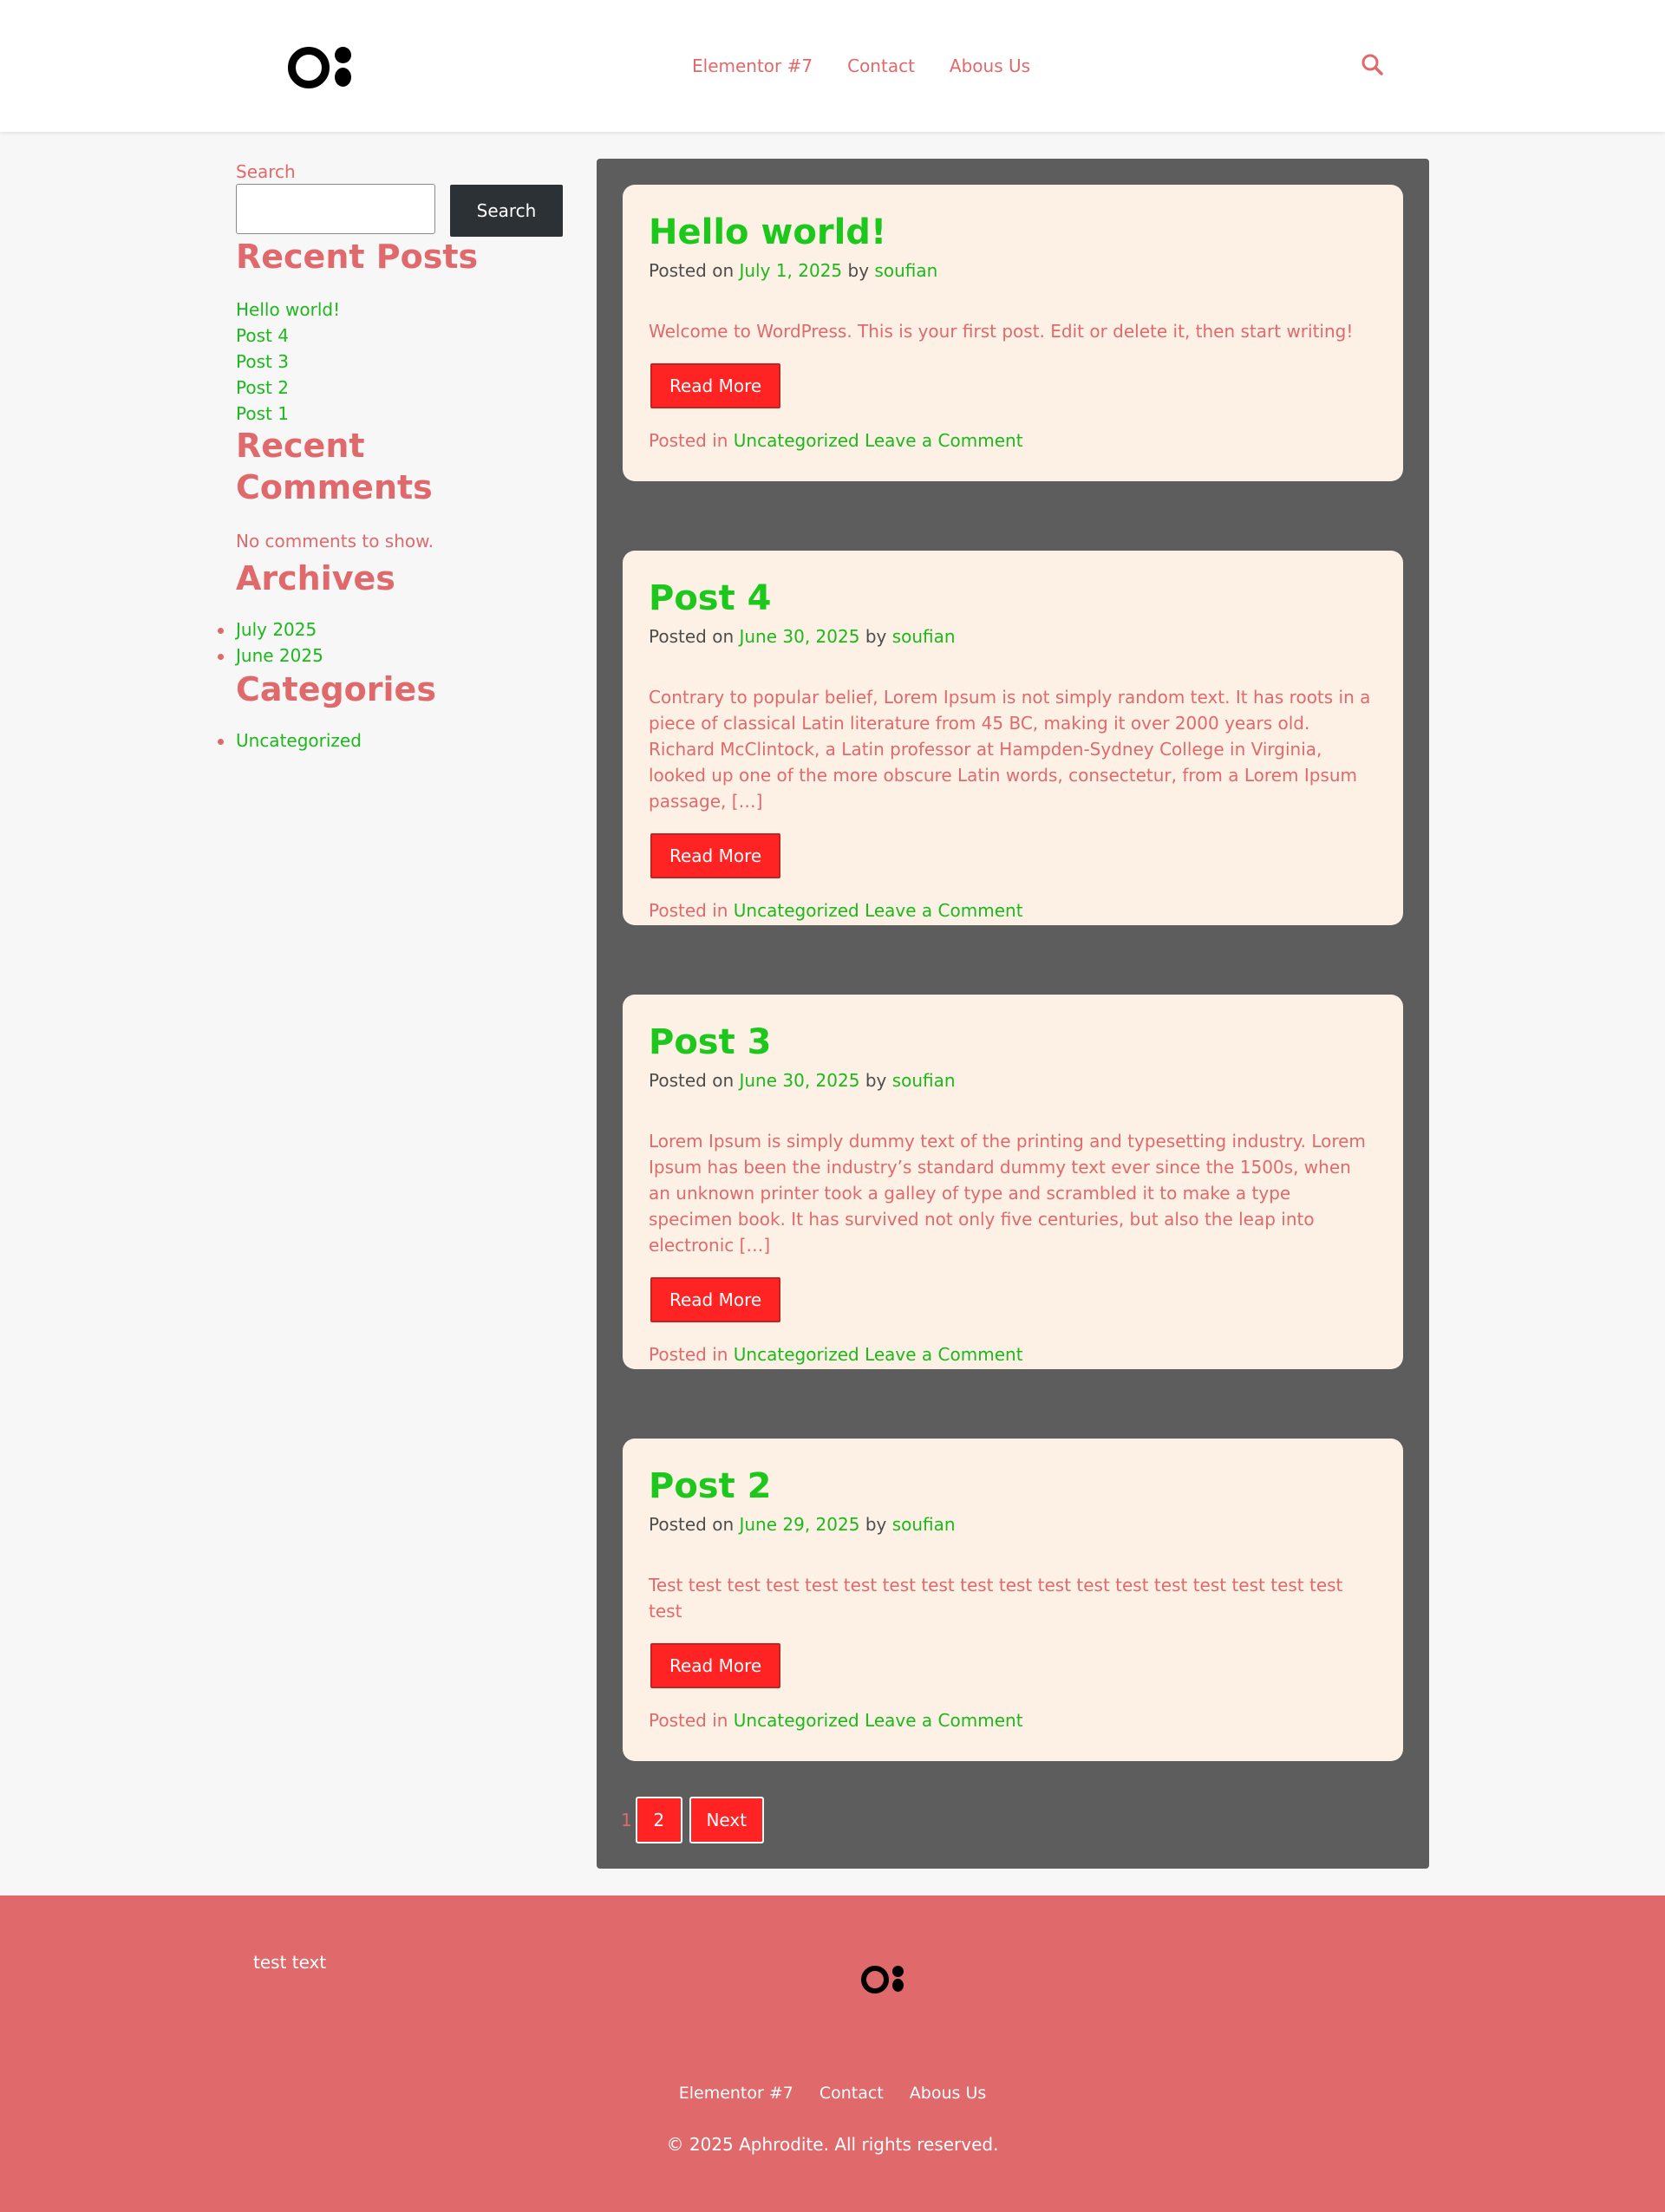 The image size is (1665, 2212). What do you see at coordinates (851, 2093) in the screenshot?
I see `footer-link-contact: Contact` at bounding box center [851, 2093].